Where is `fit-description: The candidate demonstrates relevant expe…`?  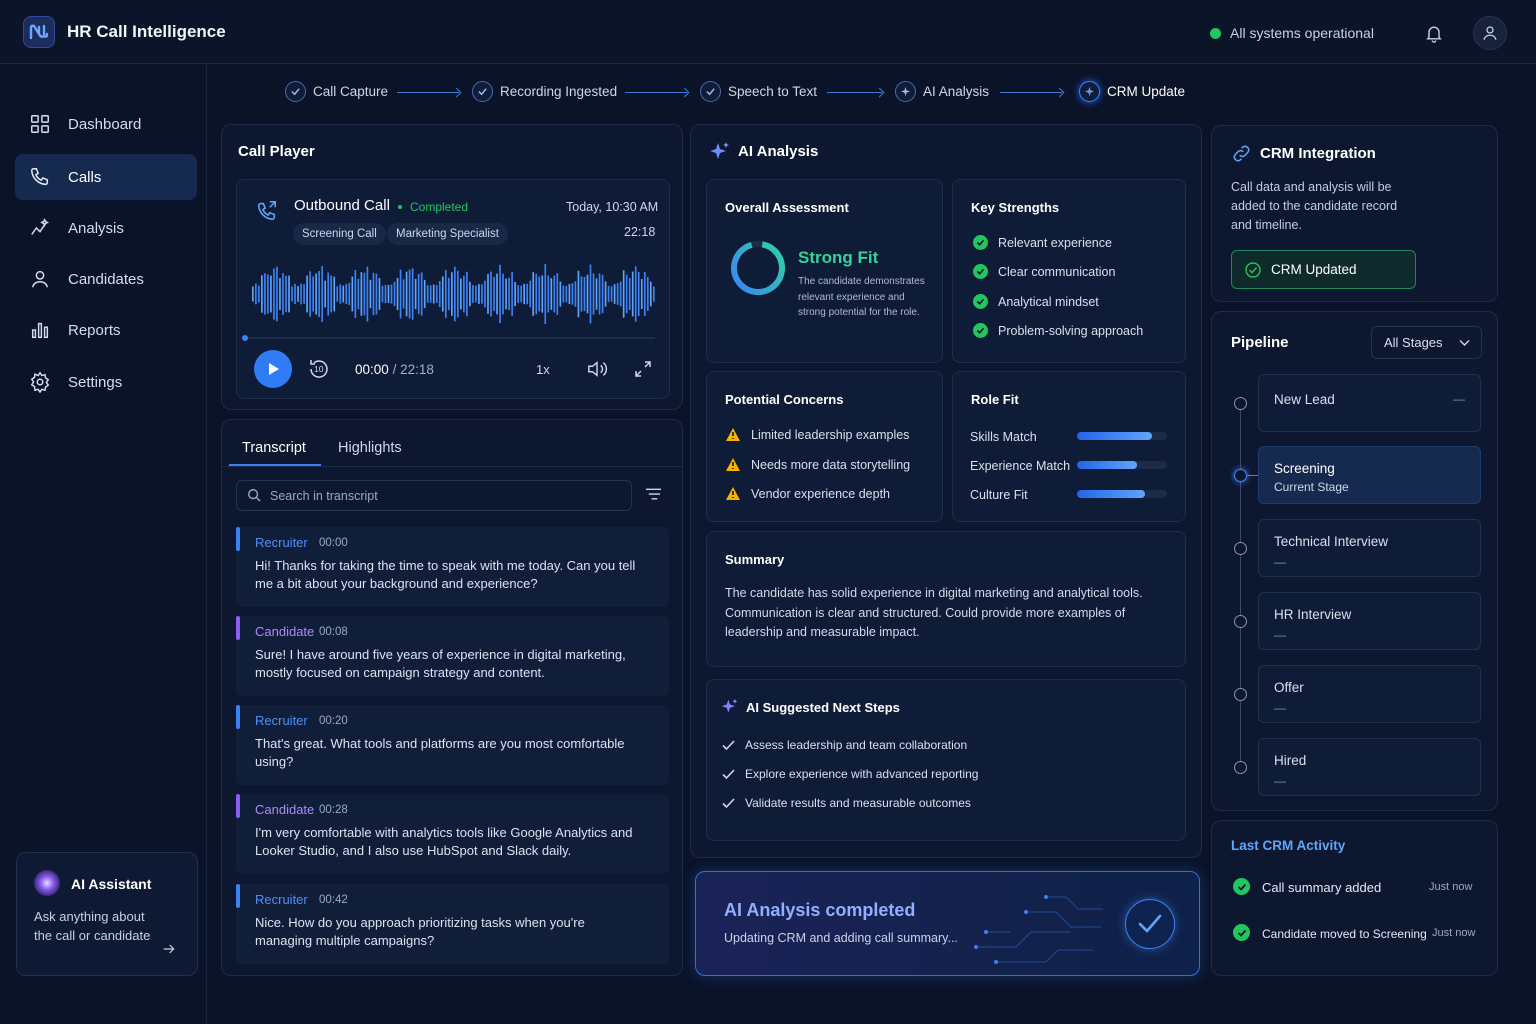
fit-description: The candidate demonstrates relevant expe… is located at coordinates (861, 297).